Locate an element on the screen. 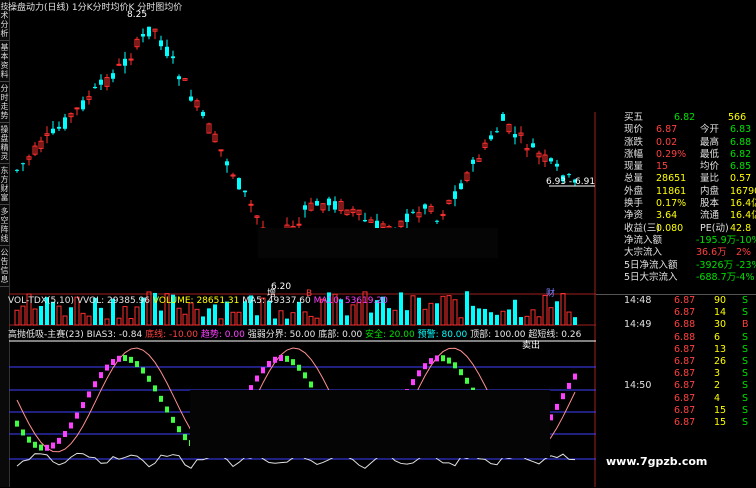  tick-row: 6.87 4 S is located at coordinates (676, 399).